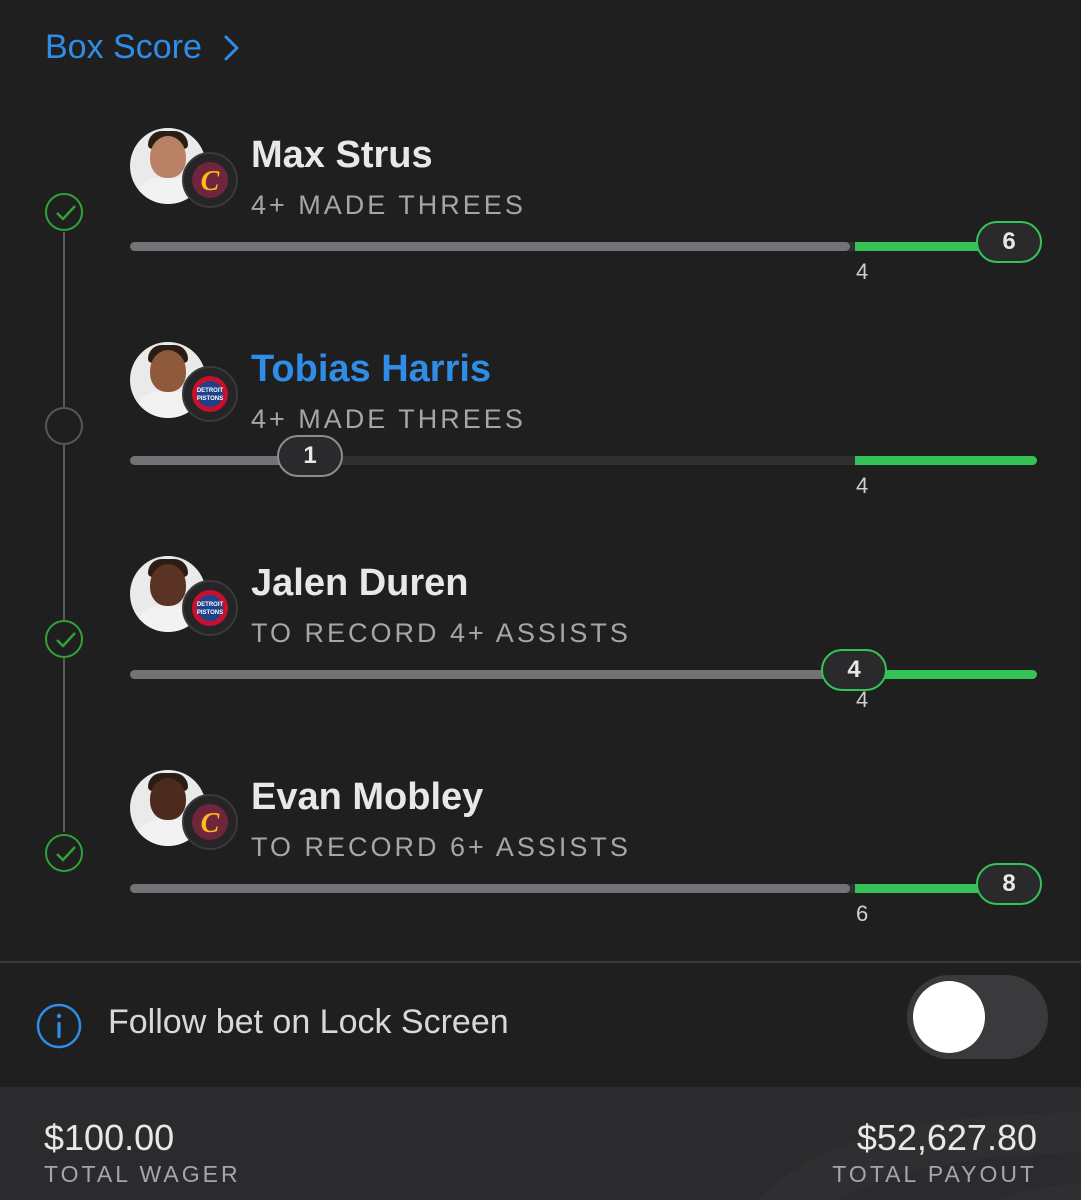 Image resolution: width=1081 pixels, height=1200 pixels. Describe the element at coordinates (59, 1026) in the screenshot. I see `info-icon` at that location.